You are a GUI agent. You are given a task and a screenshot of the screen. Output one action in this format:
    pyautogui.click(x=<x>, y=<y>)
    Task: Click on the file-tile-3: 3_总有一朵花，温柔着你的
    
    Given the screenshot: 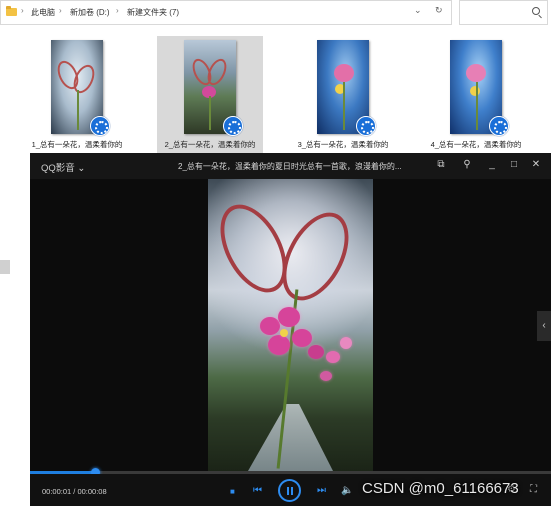 What is the action you would take?
    pyautogui.click(x=343, y=96)
    